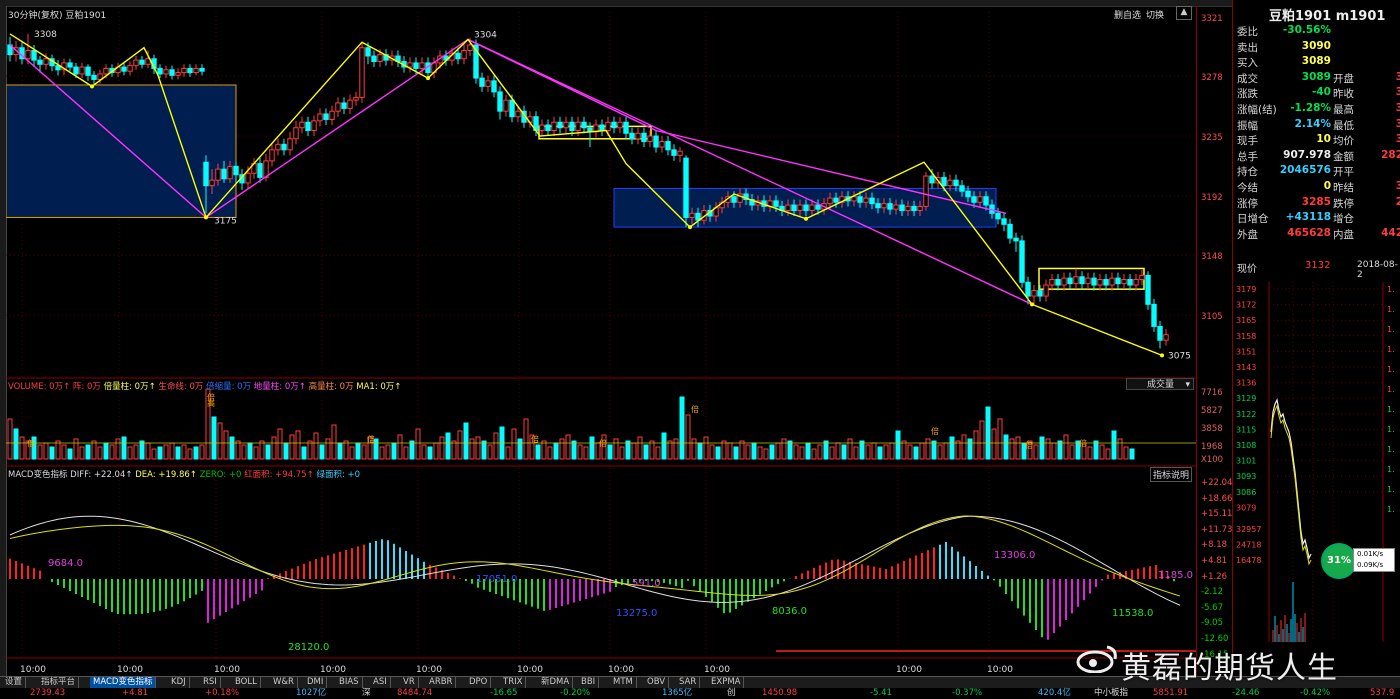 The image size is (1400, 699). What do you see at coordinates (556, 682) in the screenshot?
I see `indicator-tab: 新DMA` at bounding box center [556, 682].